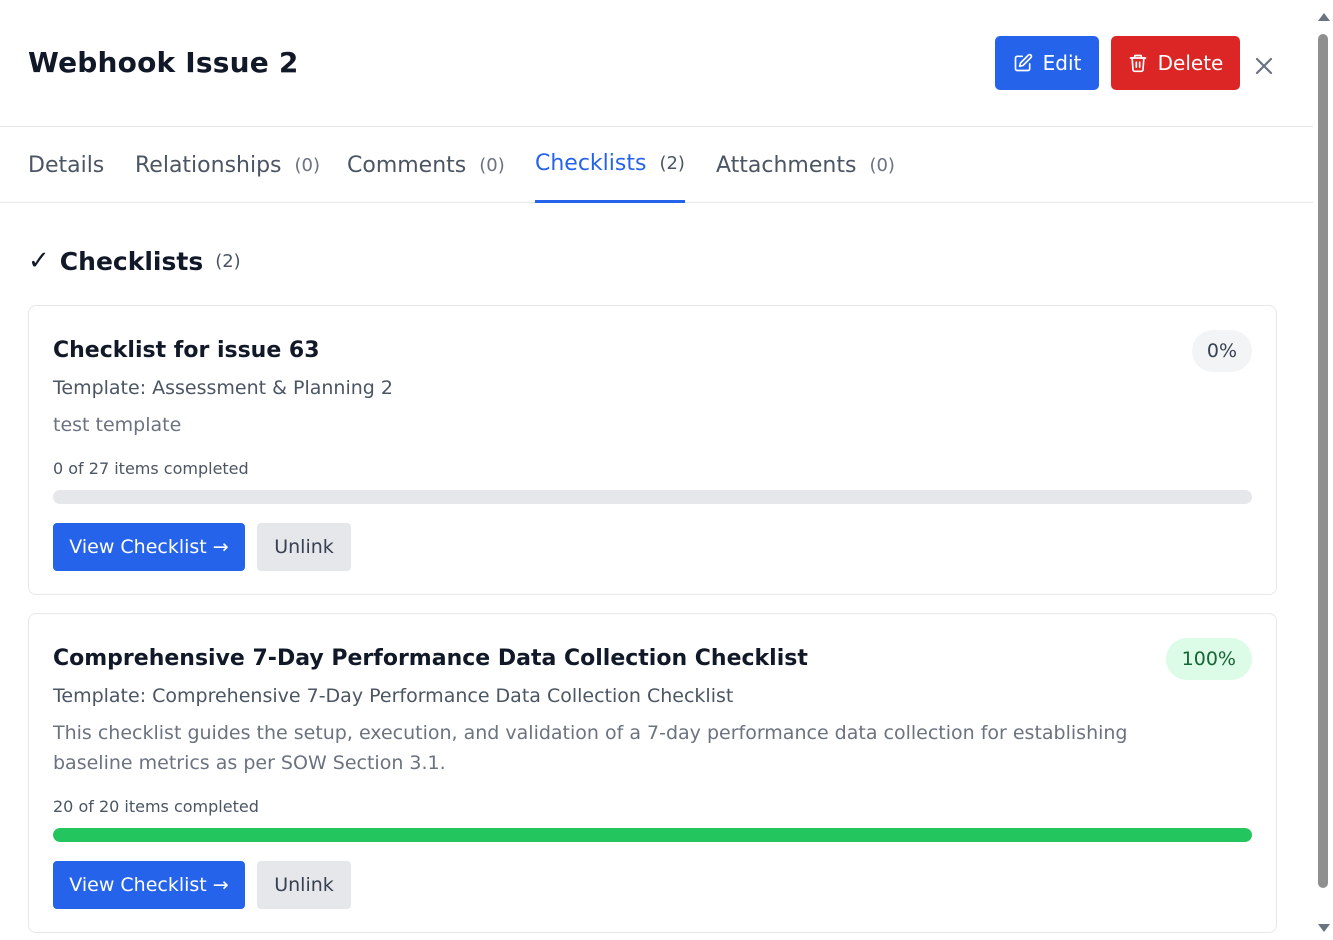 The image size is (1333, 940). What do you see at coordinates (1208, 659) in the screenshot?
I see `percent-badge: 100%` at bounding box center [1208, 659].